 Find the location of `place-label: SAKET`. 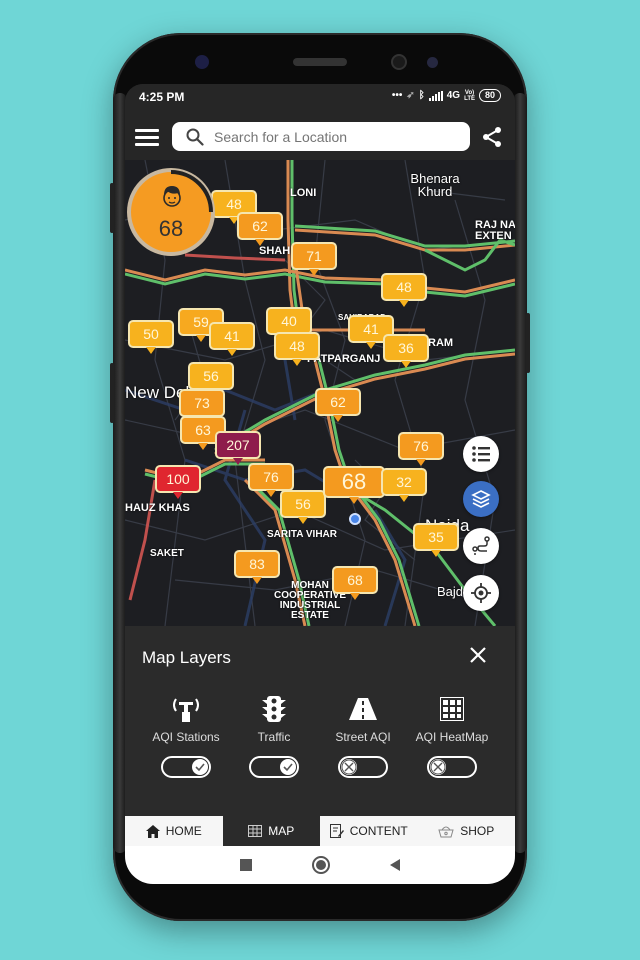

place-label: SAKET is located at coordinates (167, 553).